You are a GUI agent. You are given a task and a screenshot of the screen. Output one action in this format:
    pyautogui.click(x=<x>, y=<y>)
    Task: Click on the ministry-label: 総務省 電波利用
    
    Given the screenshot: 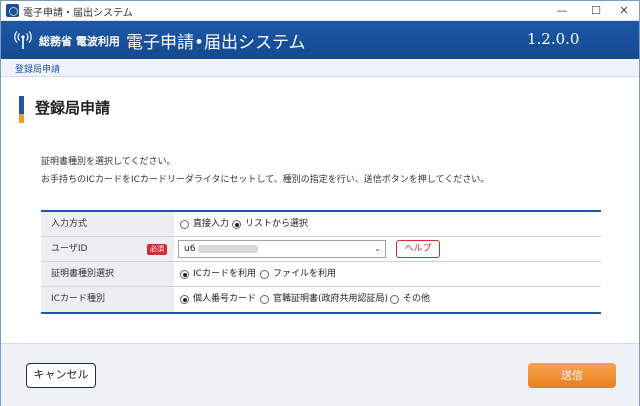 What is the action you would take?
    pyautogui.click(x=79, y=41)
    